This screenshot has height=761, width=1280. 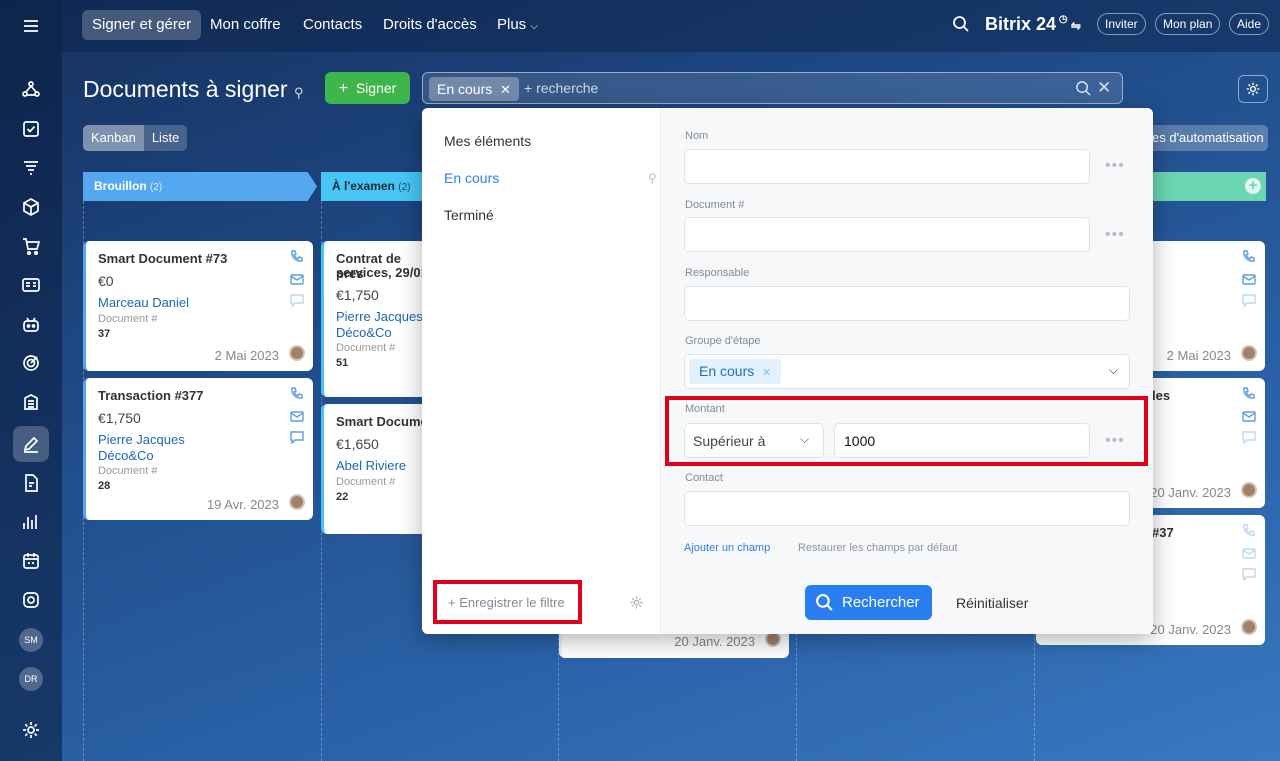 I want to click on view-kanban: Kanban, so click(x=113, y=138).